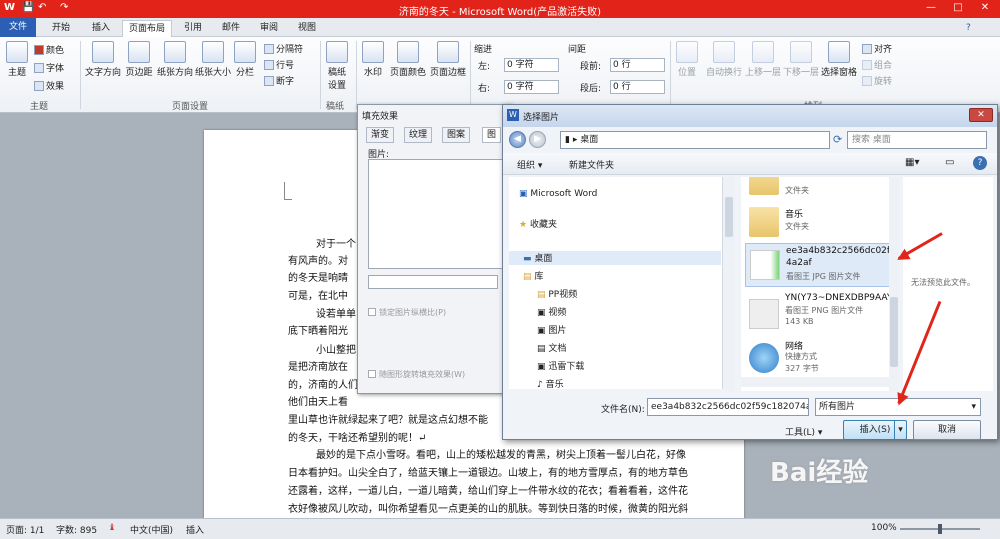 The image size is (1000, 539). What do you see at coordinates (418, 135) in the screenshot?
I see `tab-texture: 纹理` at bounding box center [418, 135].